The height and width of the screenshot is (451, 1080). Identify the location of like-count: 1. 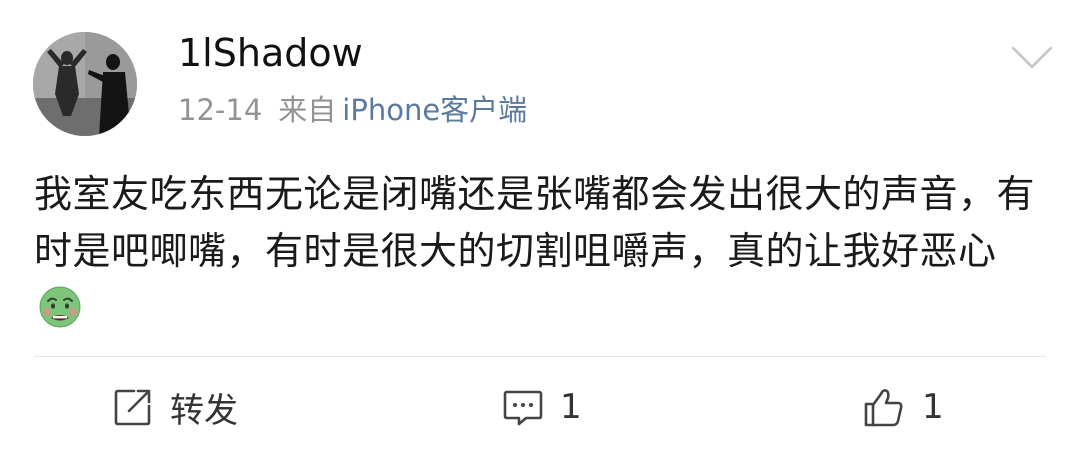
(933, 407).